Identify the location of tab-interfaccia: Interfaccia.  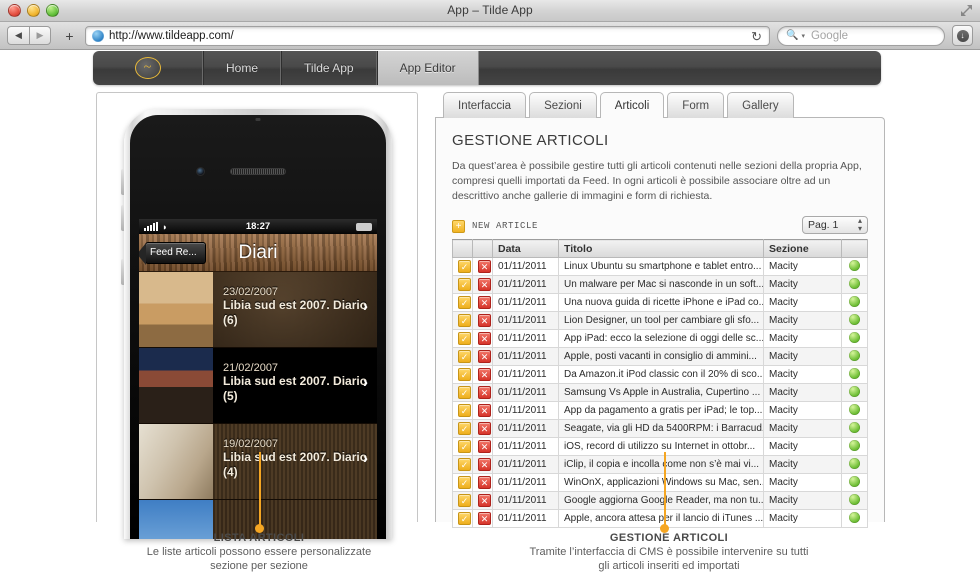
(485, 105).